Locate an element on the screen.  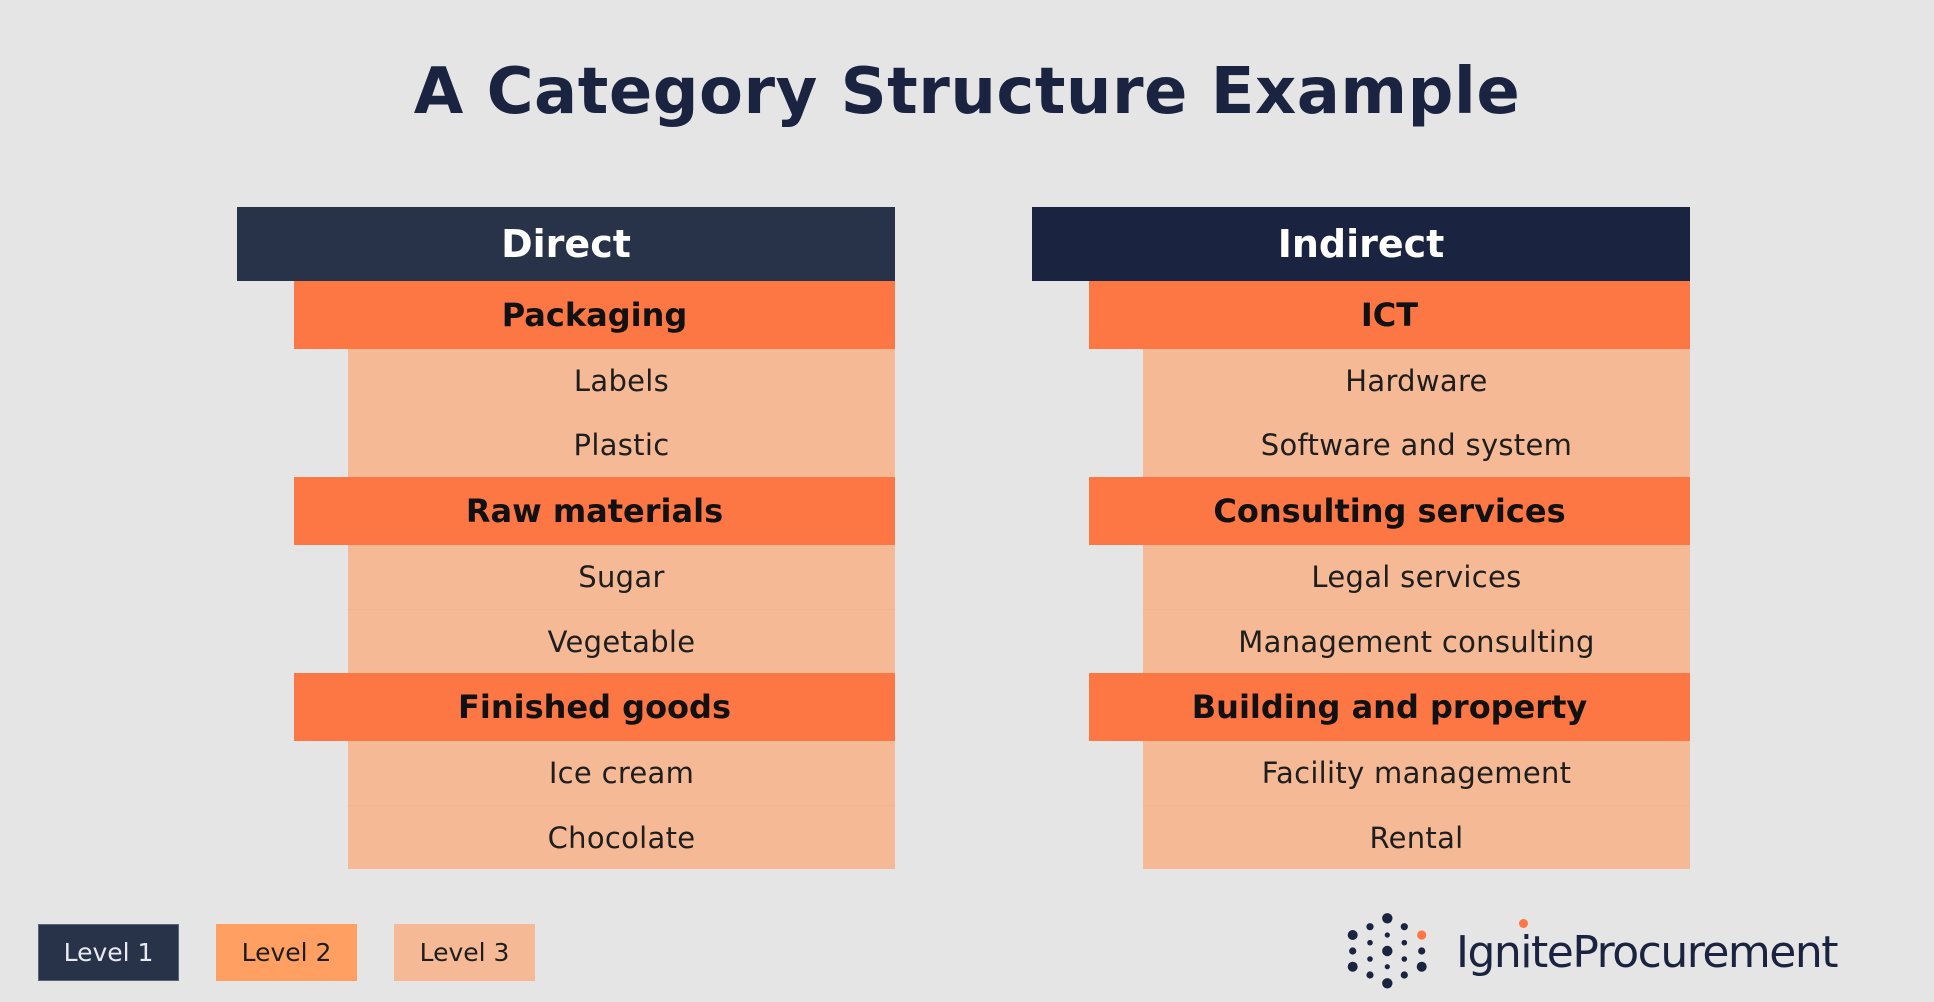
level2-category: Raw materials is located at coordinates (594, 511).